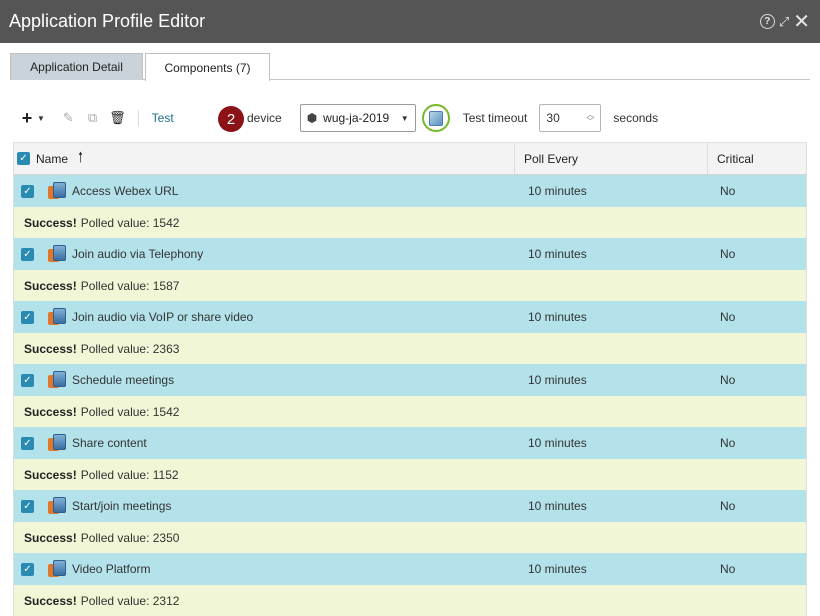 Image resolution: width=820 pixels, height=616 pixels. I want to click on seconds-label: seconds, so click(636, 118).